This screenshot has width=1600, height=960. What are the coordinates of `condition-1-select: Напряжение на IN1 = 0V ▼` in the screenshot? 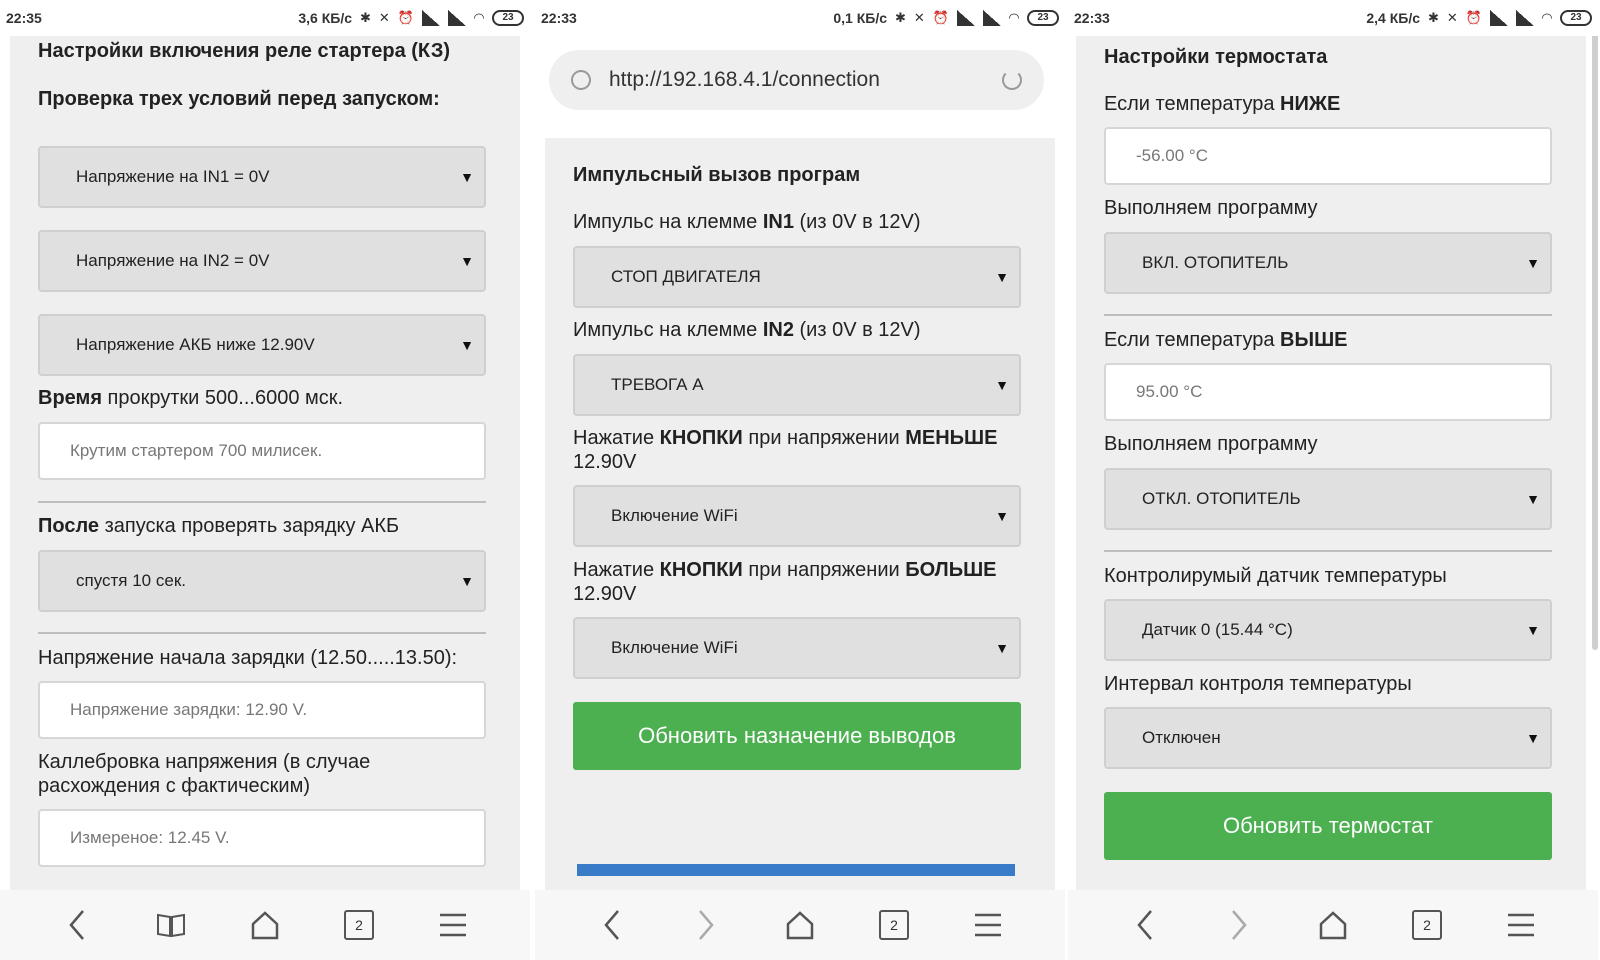 It's located at (262, 177).